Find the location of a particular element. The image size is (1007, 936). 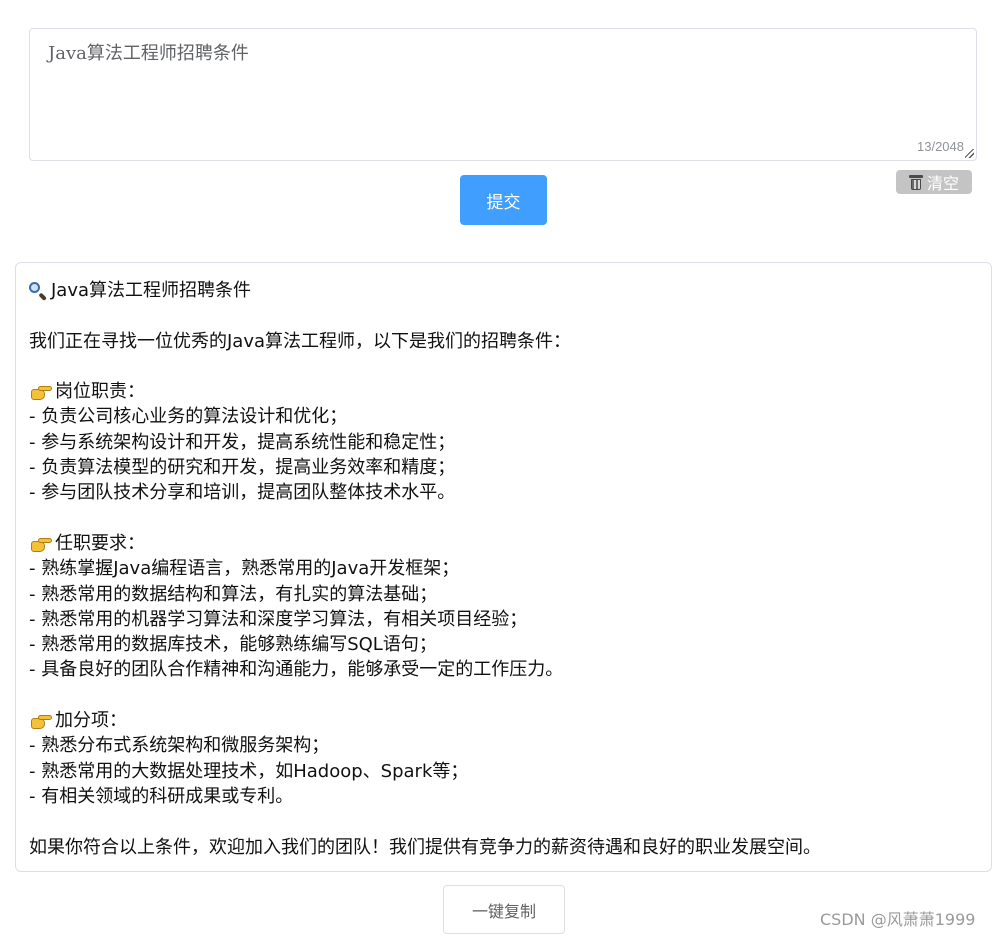

list-item: - 熟悉常用的数据结构和算法，有扎实的算法基础； is located at coordinates (233, 594).